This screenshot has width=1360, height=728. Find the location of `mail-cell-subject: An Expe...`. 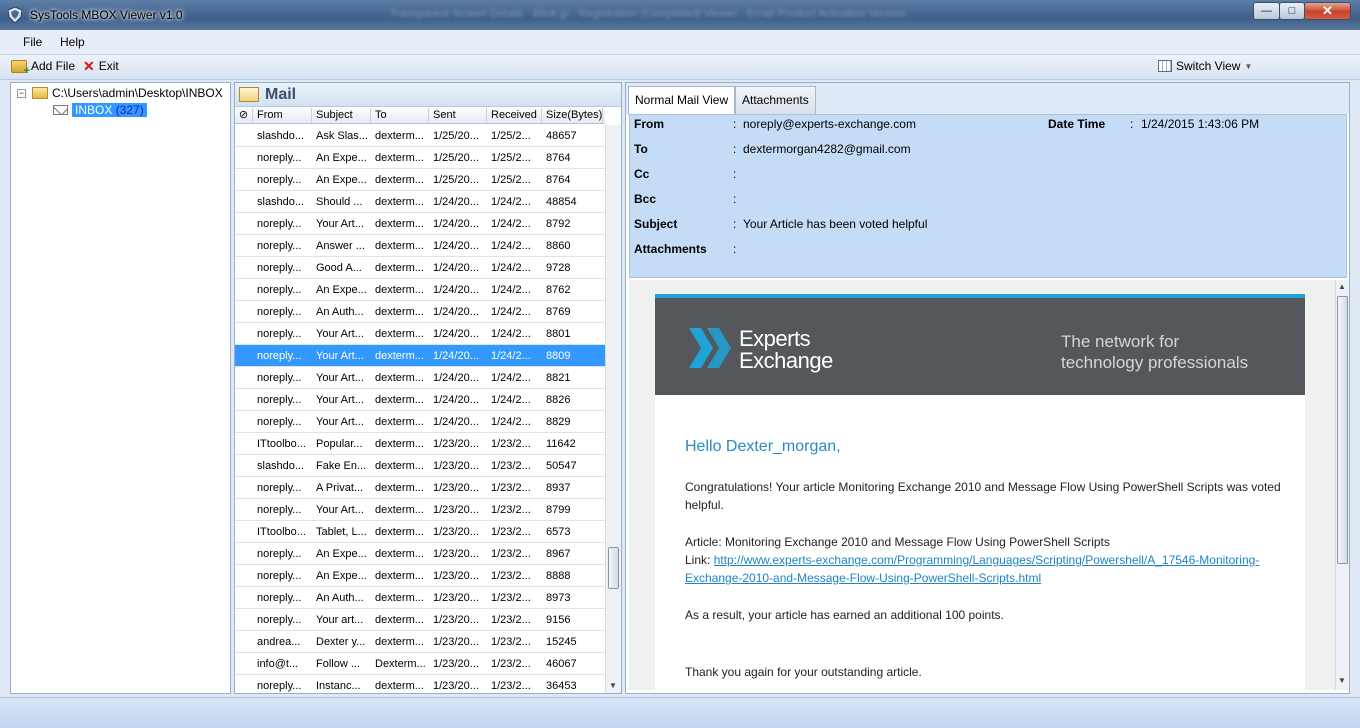

mail-cell-subject: An Expe... is located at coordinates (341, 179).